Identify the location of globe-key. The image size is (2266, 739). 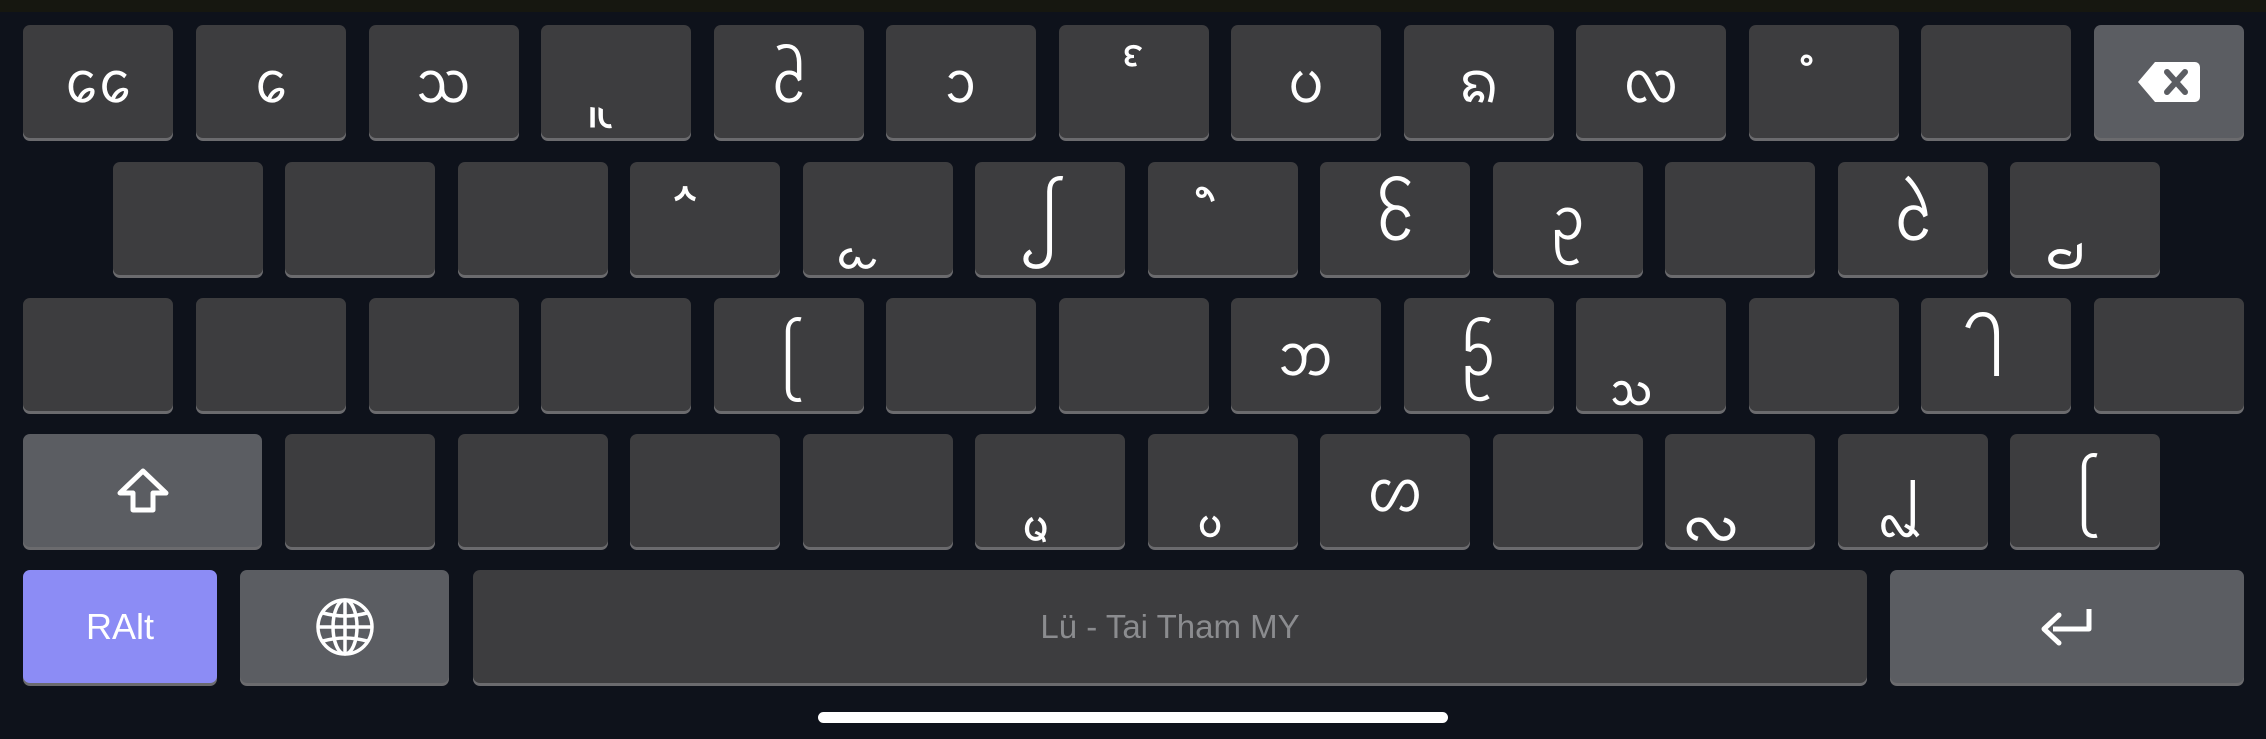
(344, 626).